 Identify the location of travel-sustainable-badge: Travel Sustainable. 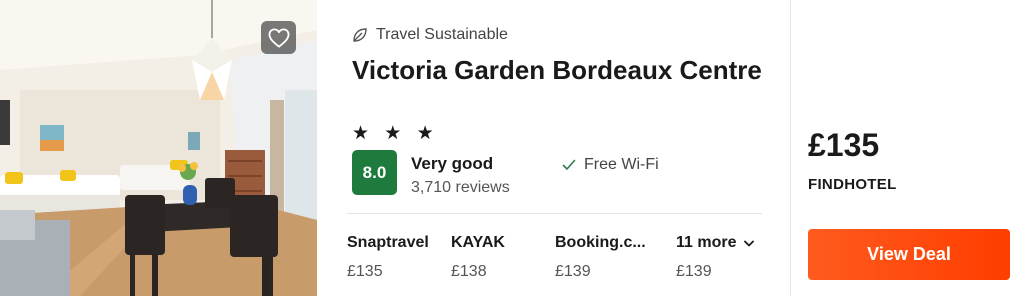
(430, 35).